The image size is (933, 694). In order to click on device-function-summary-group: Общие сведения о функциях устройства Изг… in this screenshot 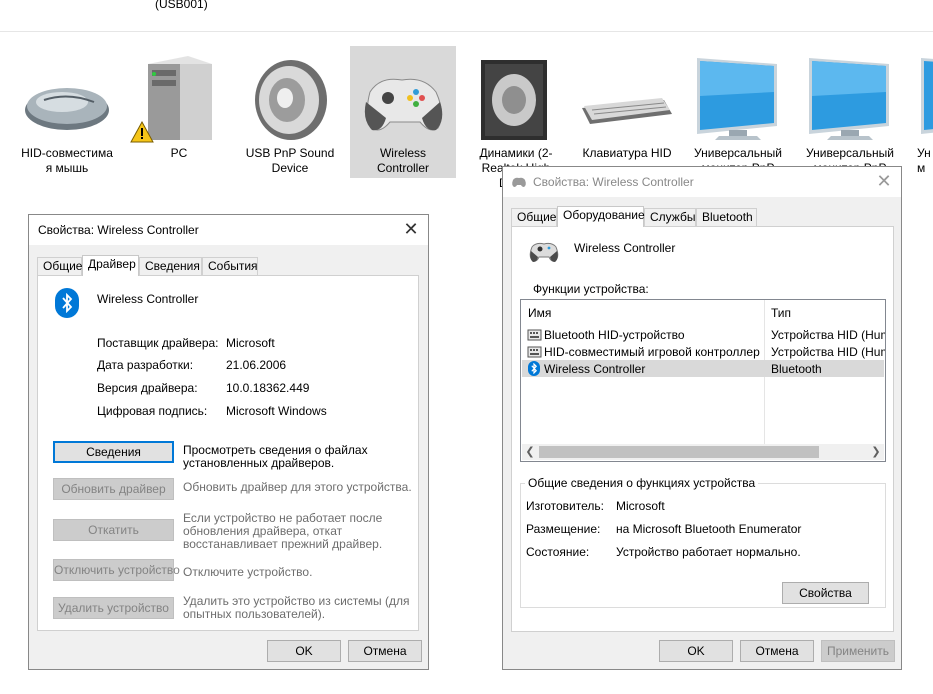, I will do `click(703, 542)`.